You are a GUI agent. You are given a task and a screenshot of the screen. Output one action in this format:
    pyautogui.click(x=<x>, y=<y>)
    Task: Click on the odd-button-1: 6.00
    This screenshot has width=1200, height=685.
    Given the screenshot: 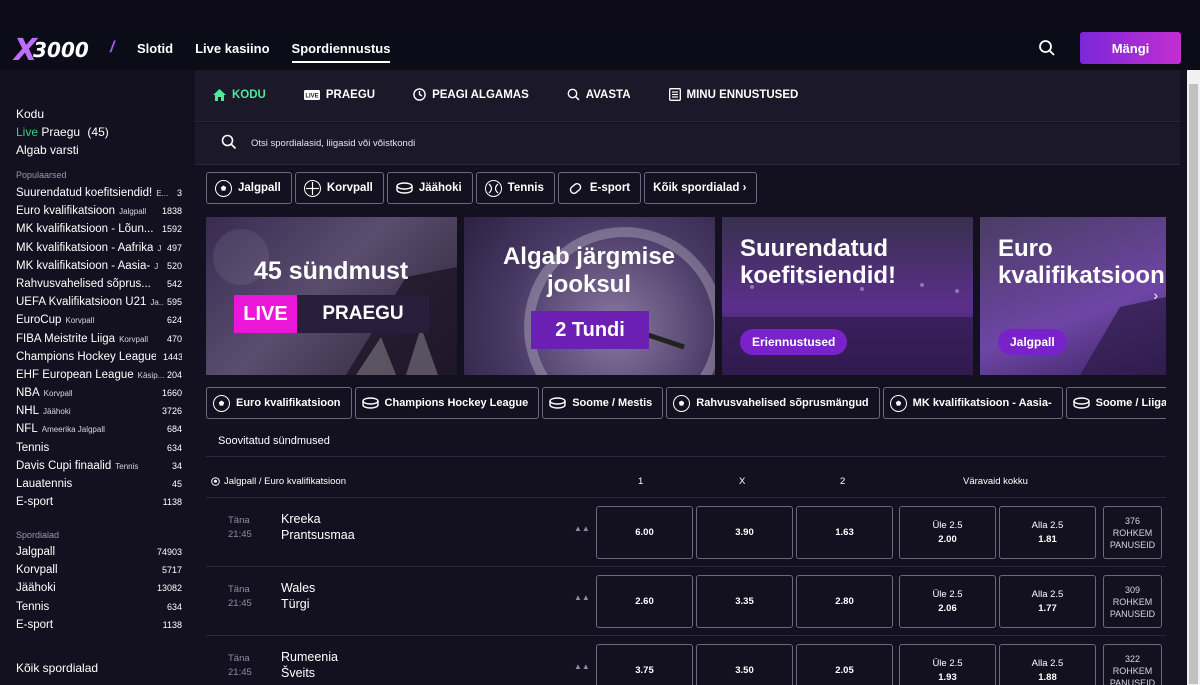 What is the action you would take?
    pyautogui.click(x=644, y=532)
    